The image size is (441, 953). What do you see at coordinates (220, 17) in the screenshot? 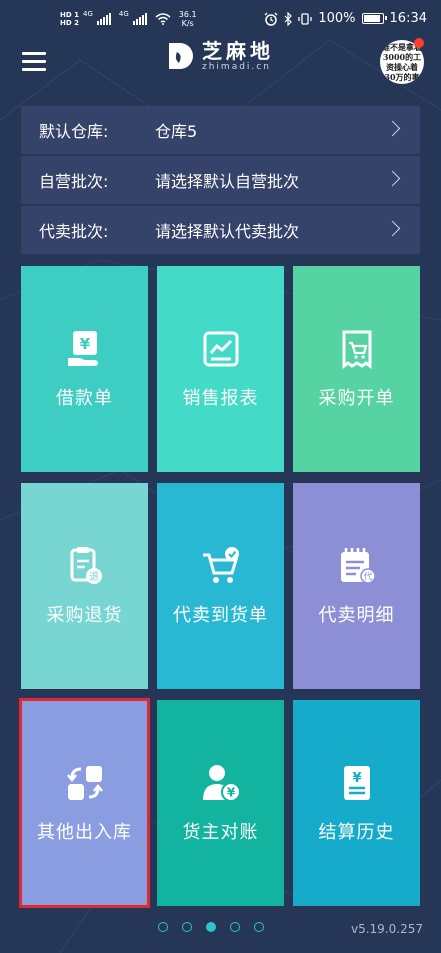
I see `status-bar: HD 1 HD 2 4G 4G 36.1 K/s 100% 16:34` at bounding box center [220, 17].